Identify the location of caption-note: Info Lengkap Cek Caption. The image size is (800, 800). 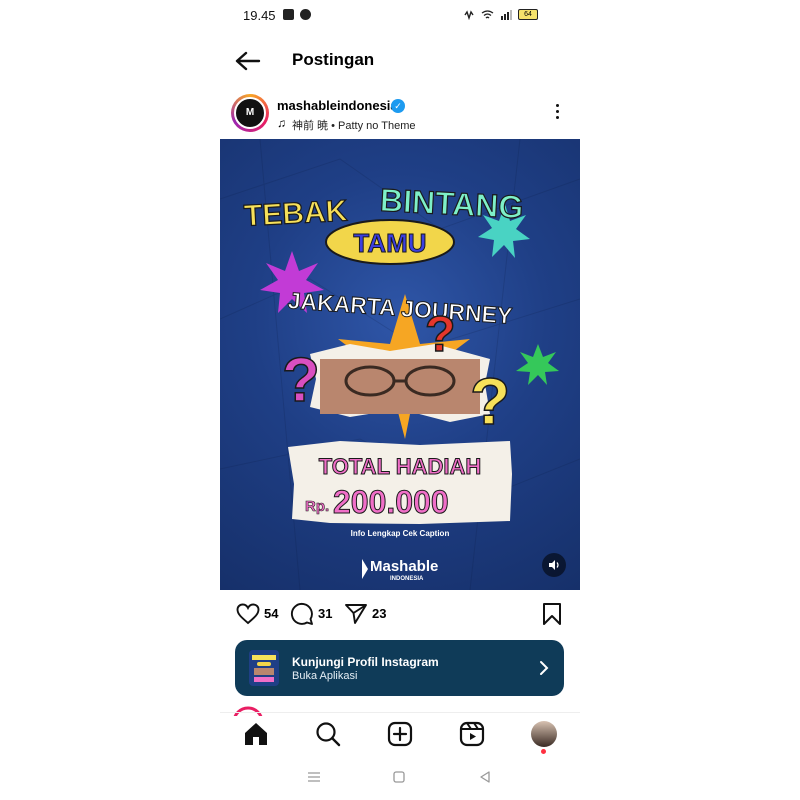
(400, 533).